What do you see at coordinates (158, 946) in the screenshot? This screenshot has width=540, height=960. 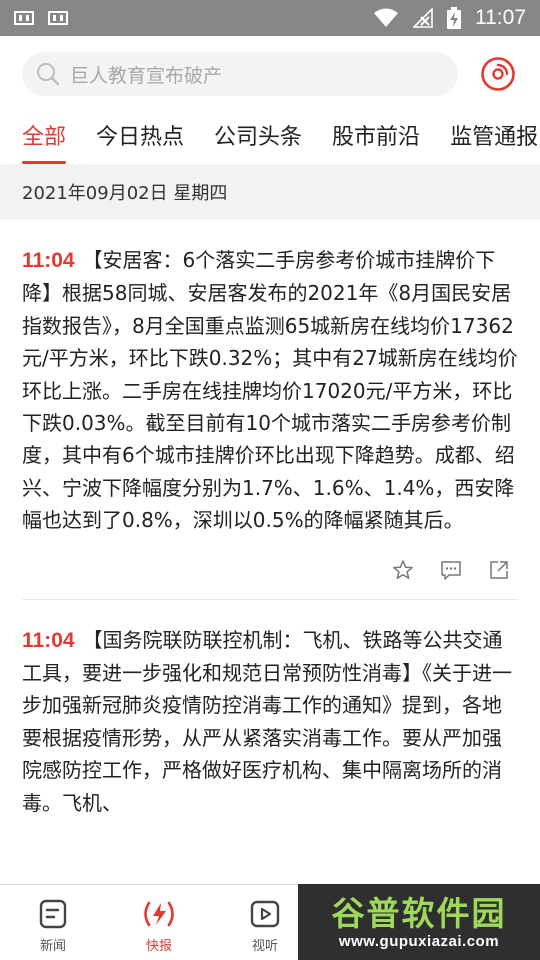 I see `nav-label: 快报` at bounding box center [158, 946].